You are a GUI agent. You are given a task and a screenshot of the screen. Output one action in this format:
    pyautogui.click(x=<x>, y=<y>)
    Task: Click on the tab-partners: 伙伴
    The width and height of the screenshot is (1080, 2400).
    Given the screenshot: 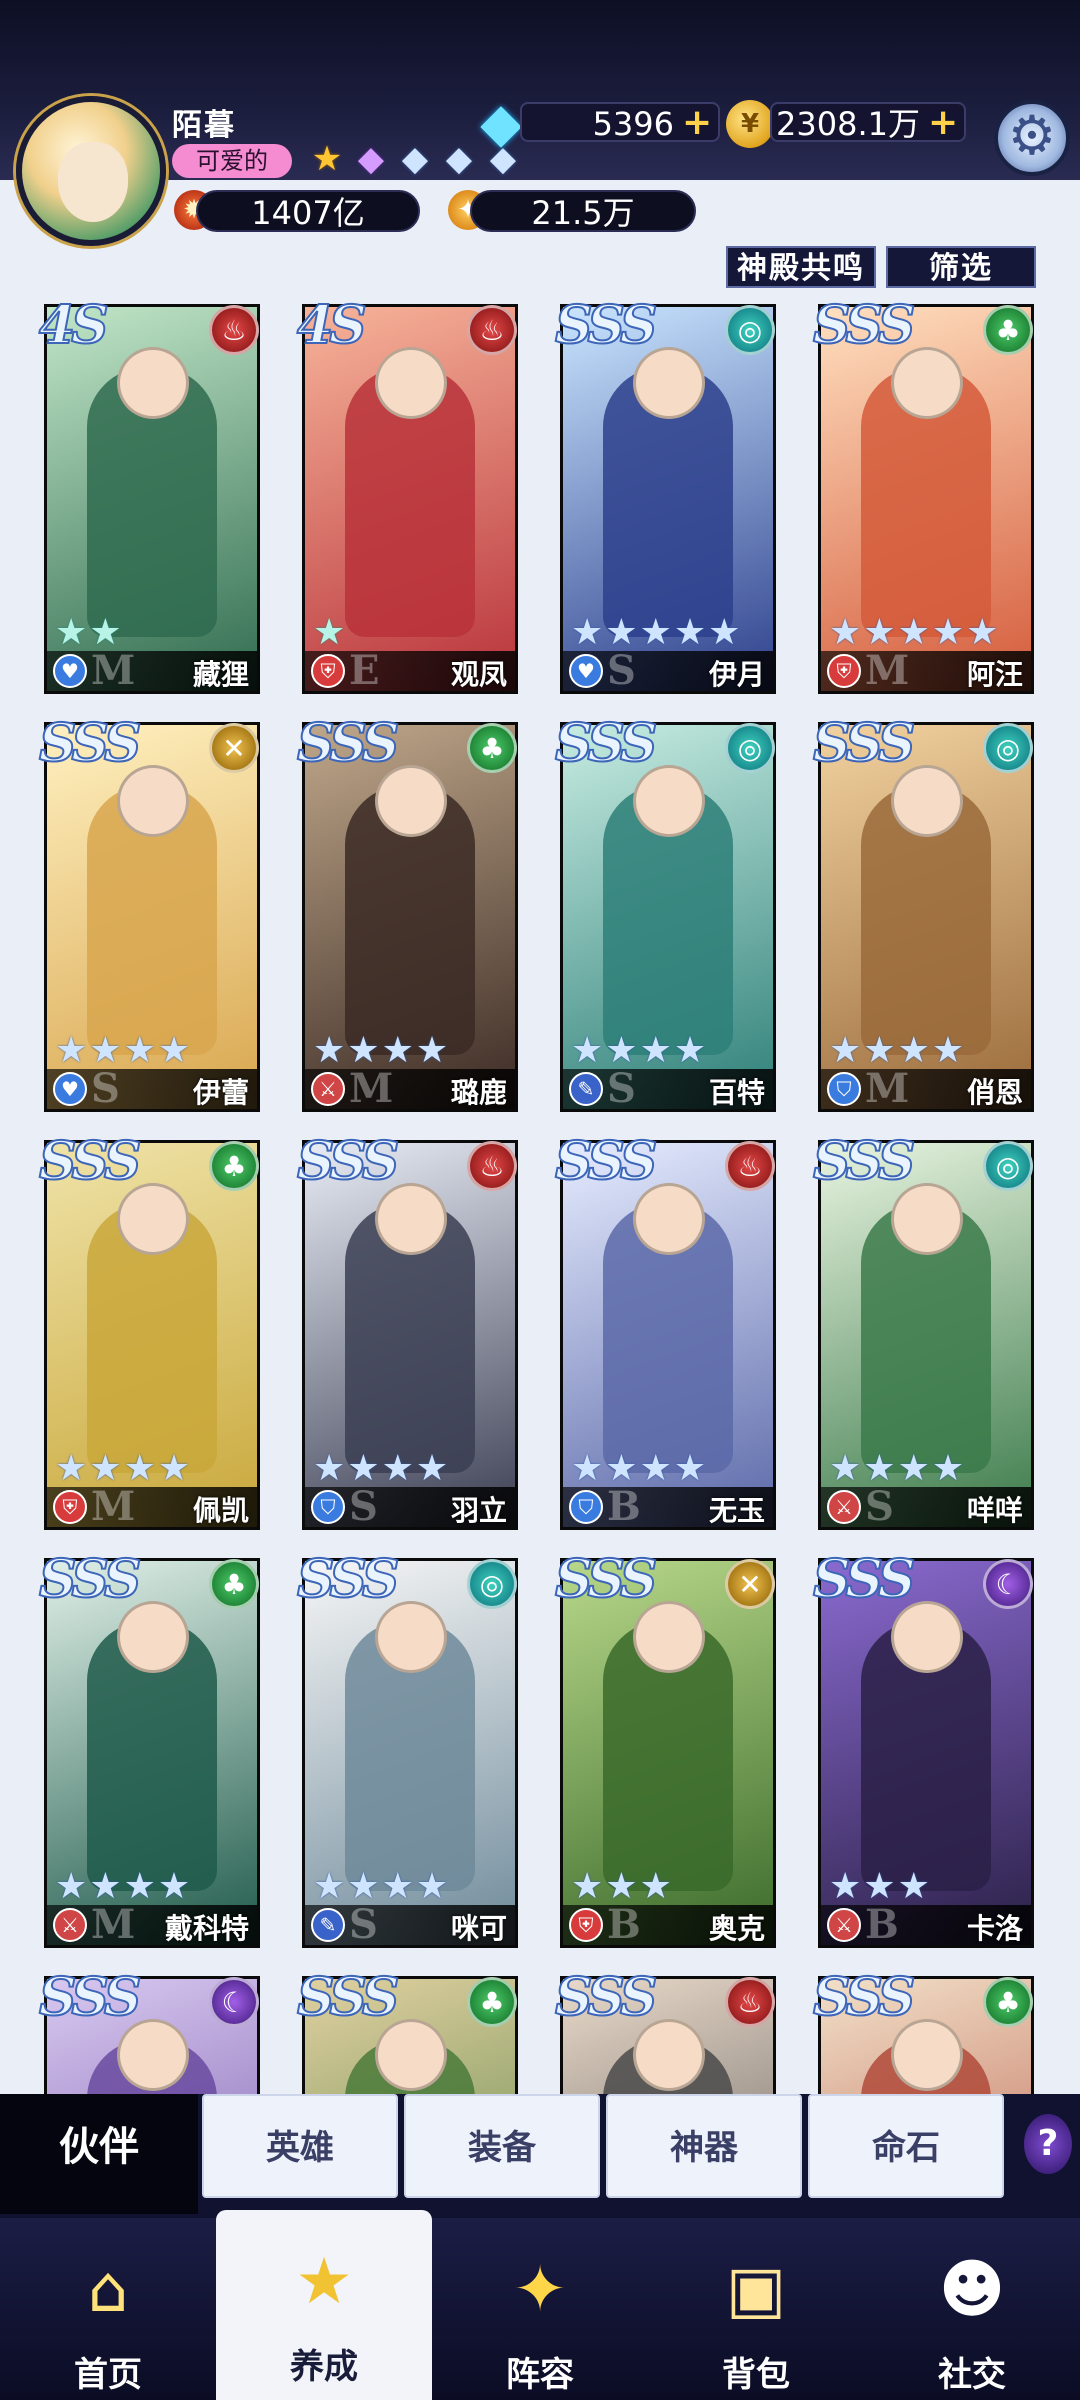 What is the action you would take?
    pyautogui.click(x=99, y=2154)
    